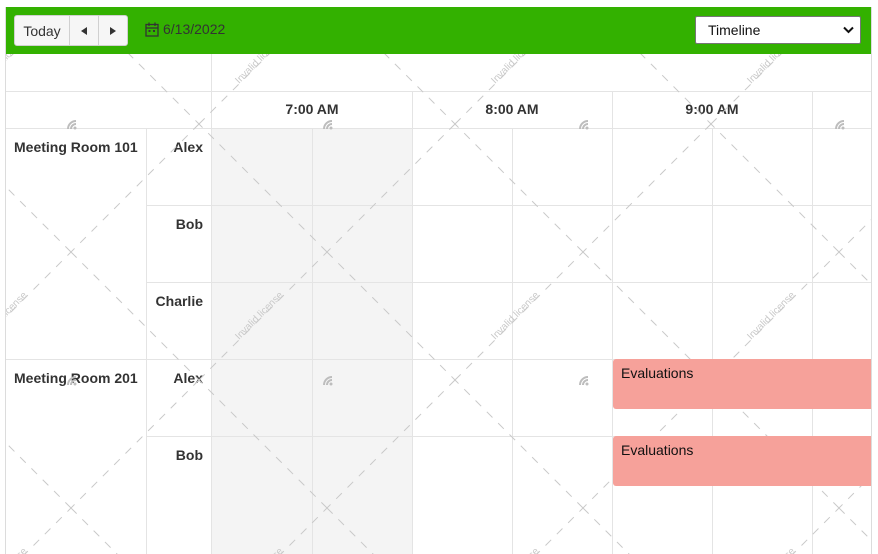  I want to click on time-header-7am: 7:00 AM, so click(312, 109).